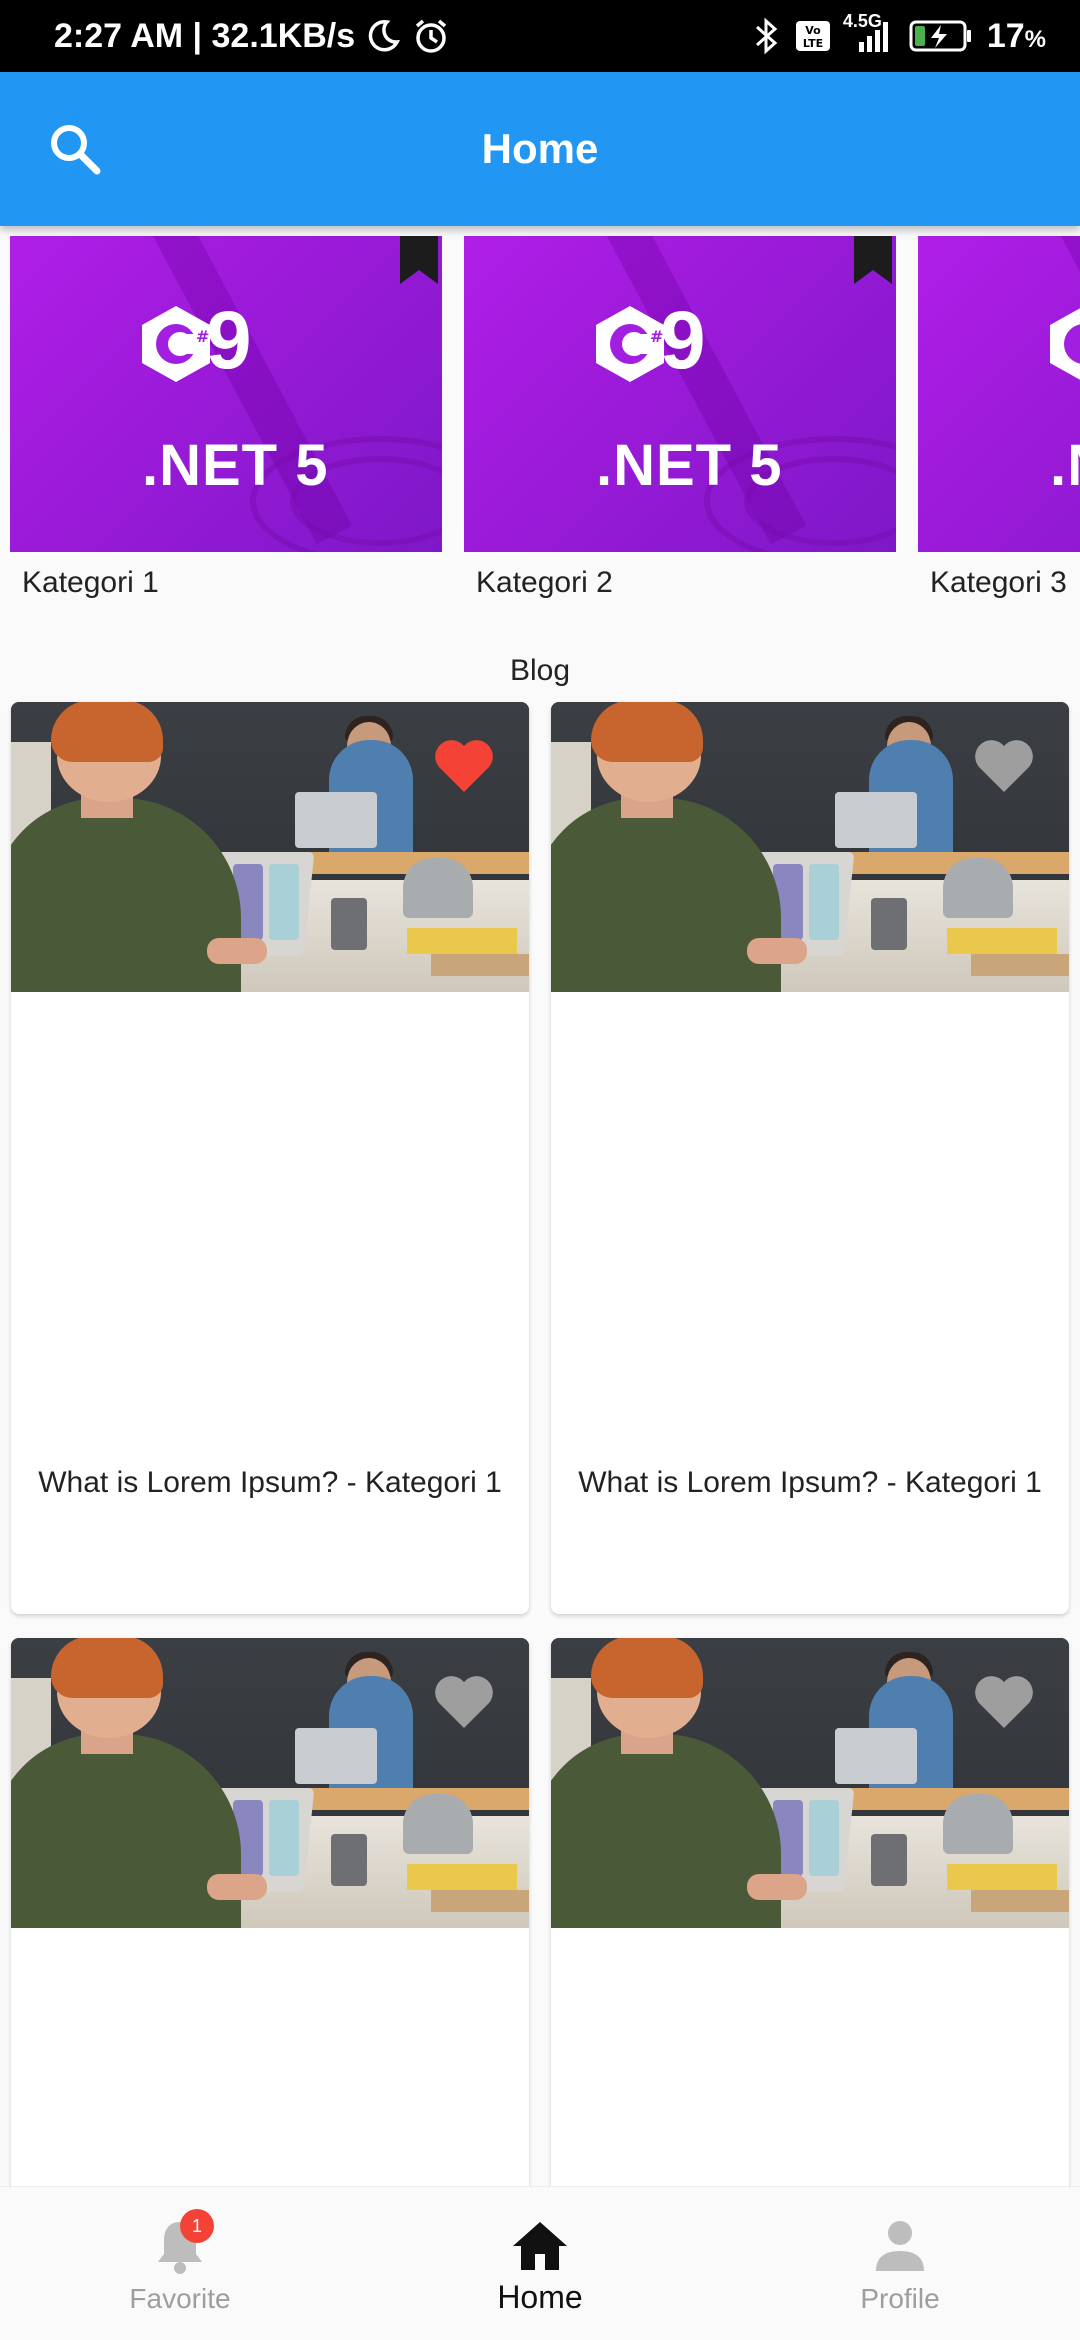 This screenshot has height=2340, width=1080. I want to click on category-card: # 9 .NET 5 Kategori 2, so click(680, 418).